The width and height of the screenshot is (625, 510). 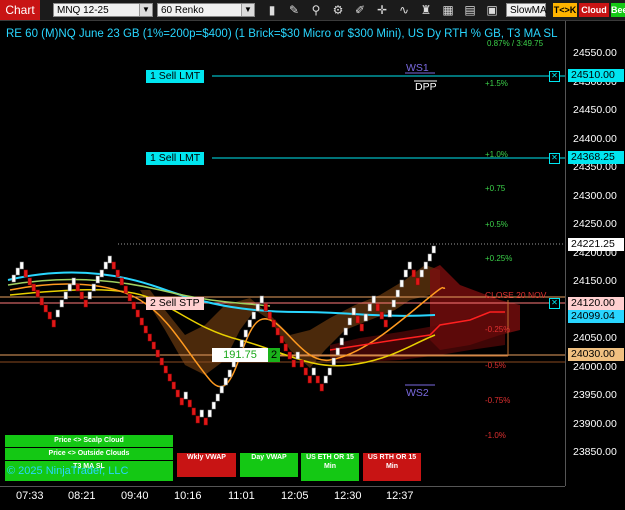 What do you see at coordinates (175, 158) in the screenshot?
I see `sell-lmt-order-2: 1 Sell LMT` at bounding box center [175, 158].